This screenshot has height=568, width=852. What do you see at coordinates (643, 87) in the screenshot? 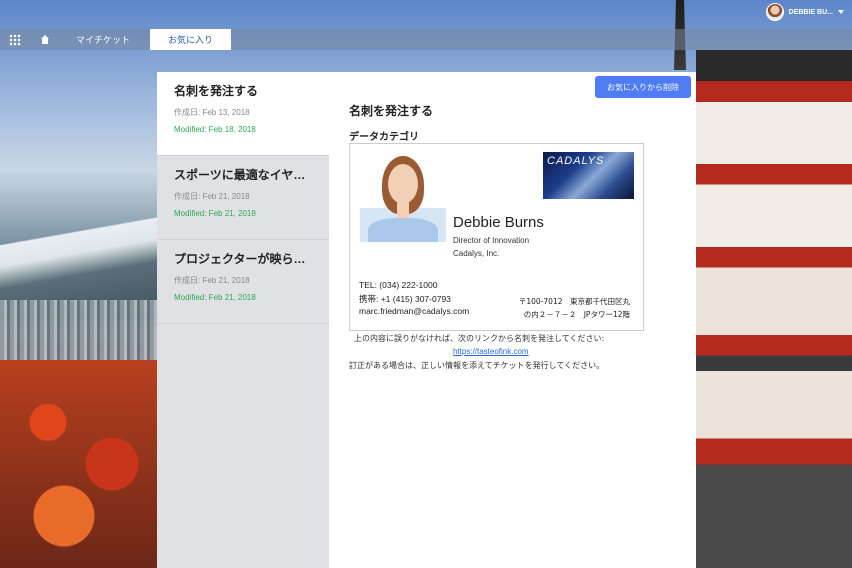
I see `remove-from-favorites-button: お気に入りから削除` at bounding box center [643, 87].